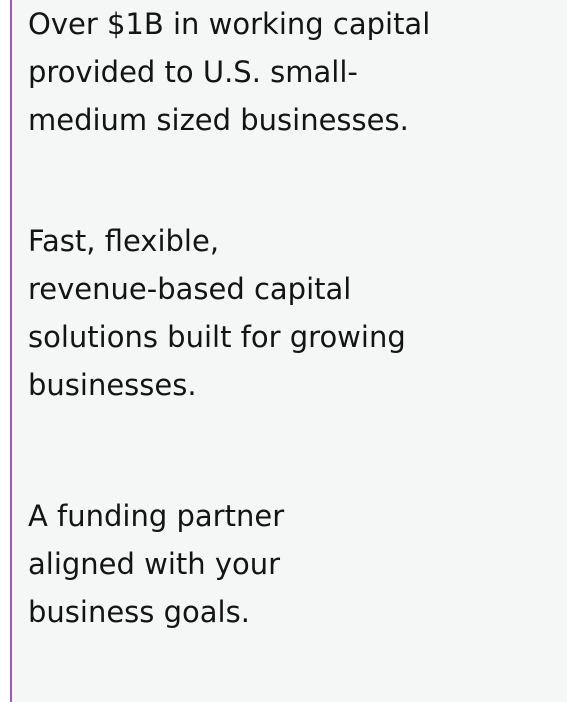  What do you see at coordinates (229, 24) in the screenshot?
I see `statement-line: Over $1B in working capital` at bounding box center [229, 24].